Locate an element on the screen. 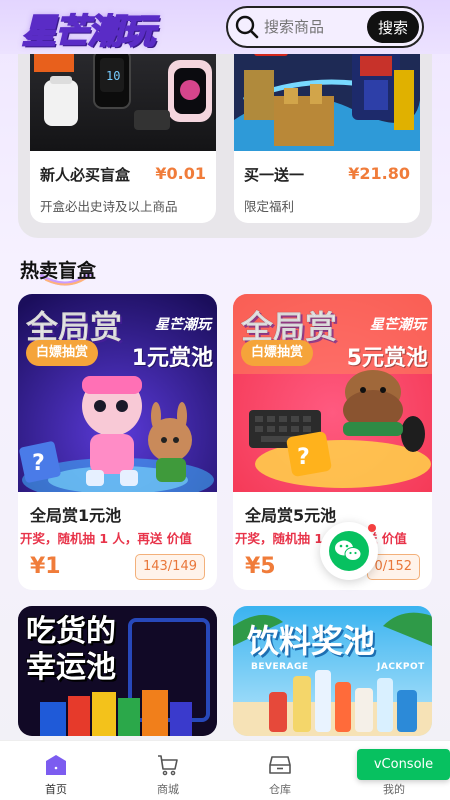 This screenshot has height=800, width=450. pool-count: 143/149 is located at coordinates (169, 567).